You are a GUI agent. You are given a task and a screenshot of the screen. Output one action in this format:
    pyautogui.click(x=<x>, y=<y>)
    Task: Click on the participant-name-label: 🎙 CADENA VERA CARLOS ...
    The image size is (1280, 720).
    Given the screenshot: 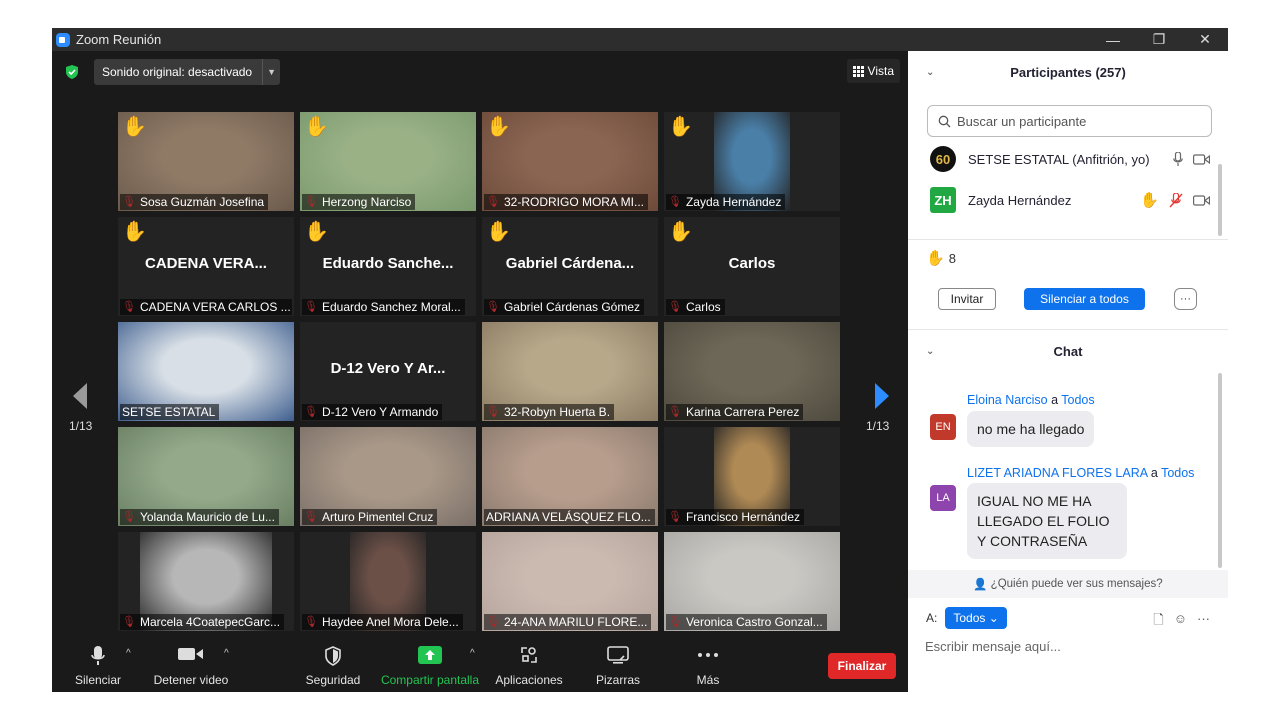 What is the action you would take?
    pyautogui.click(x=206, y=307)
    